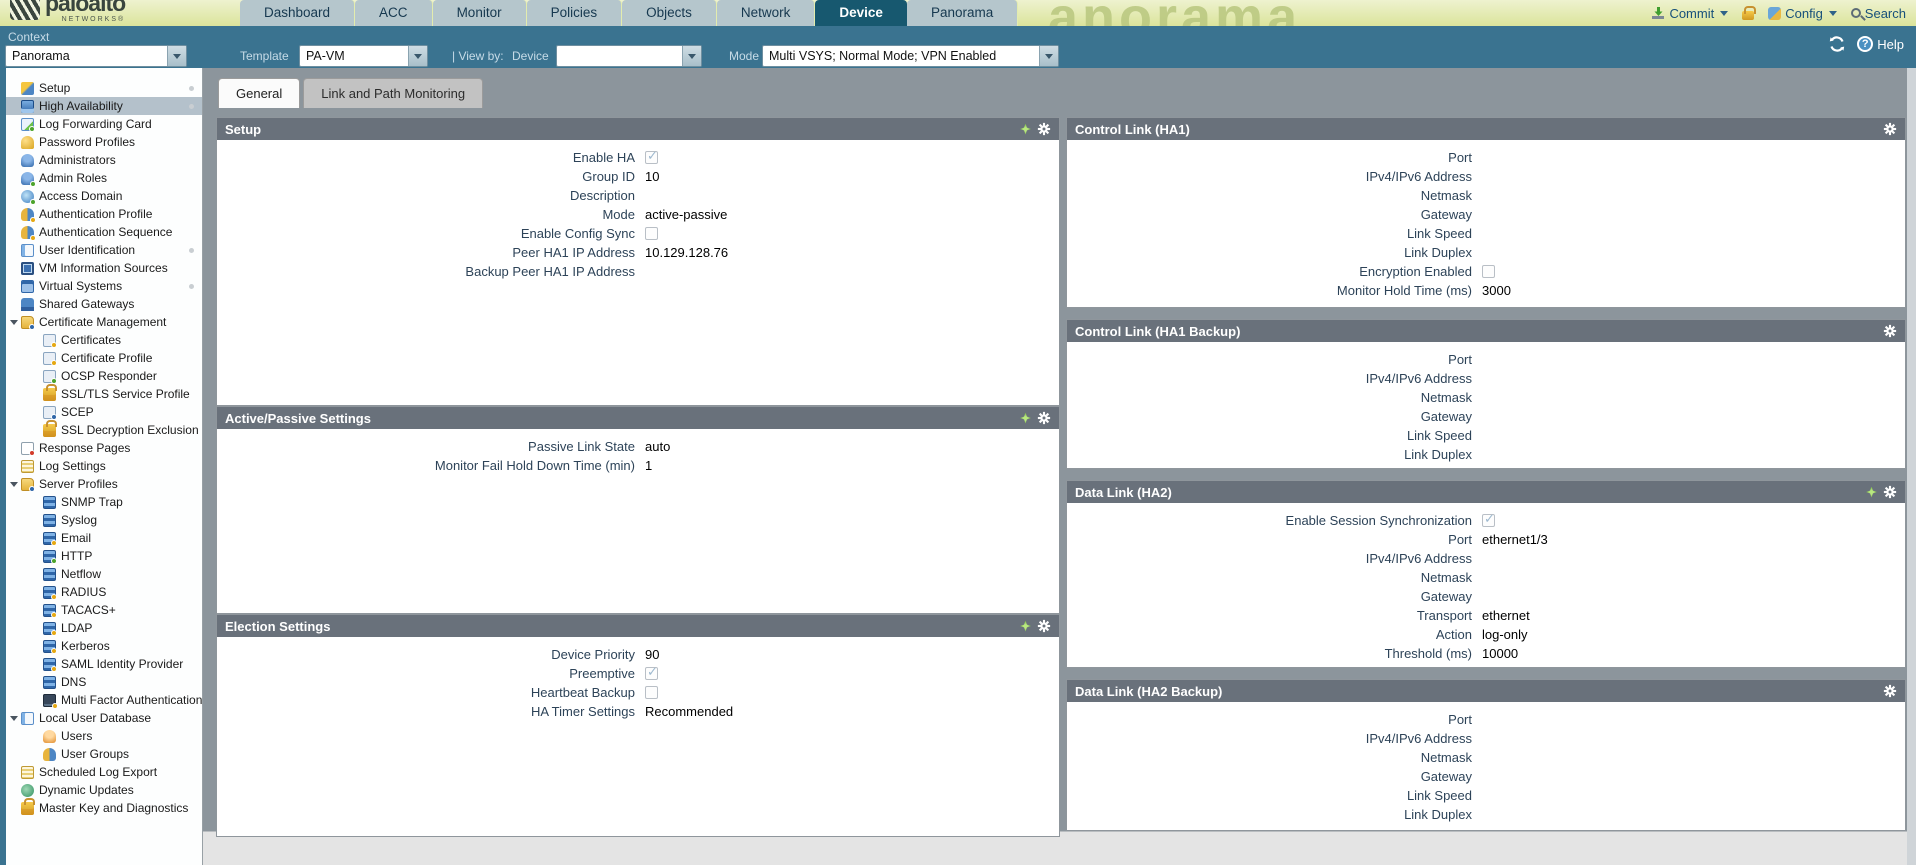  Describe the element at coordinates (104, 772) in the screenshot. I see `sidebar-item-scheduled-log-export: Scheduled Log Export` at that location.